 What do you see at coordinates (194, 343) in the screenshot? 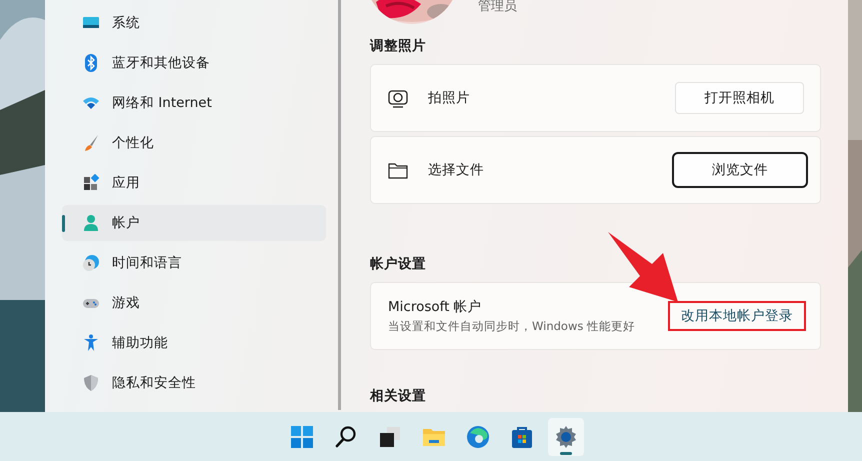
I see `nav-item: 辅助功能` at bounding box center [194, 343].